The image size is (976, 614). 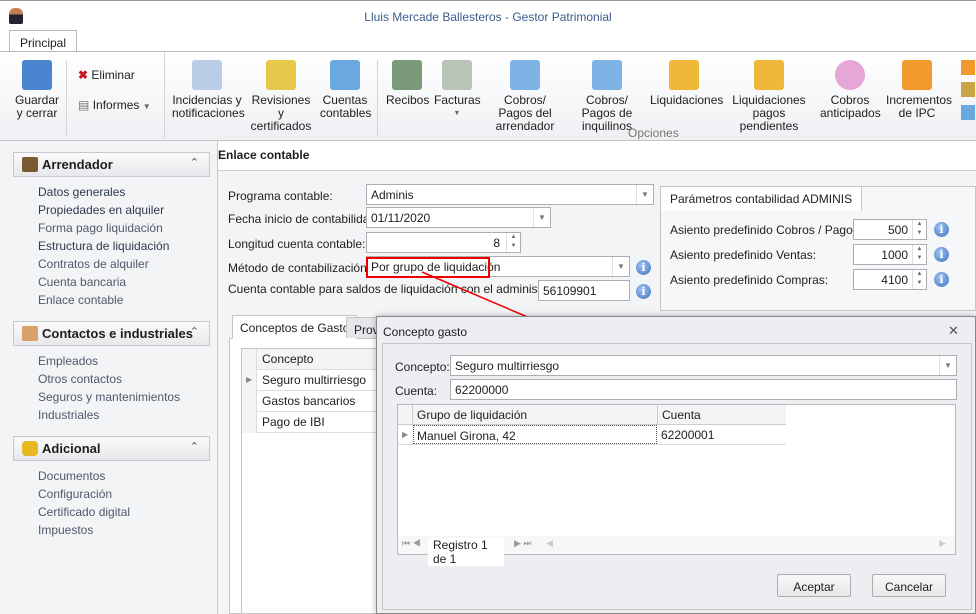 I want to click on asiento-ventas-stepper: 1000 ▲ ▼, so click(x=890, y=254).